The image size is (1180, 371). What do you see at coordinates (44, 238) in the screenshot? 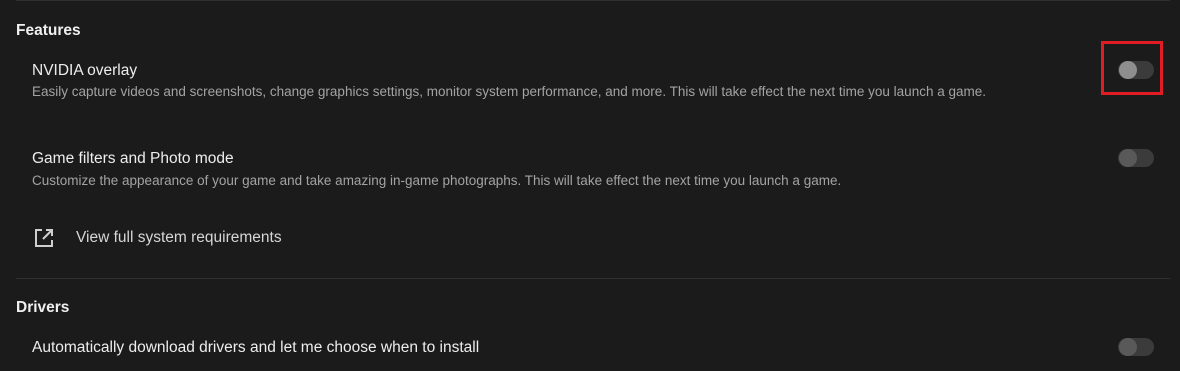
I see `external-link-icon` at bounding box center [44, 238].